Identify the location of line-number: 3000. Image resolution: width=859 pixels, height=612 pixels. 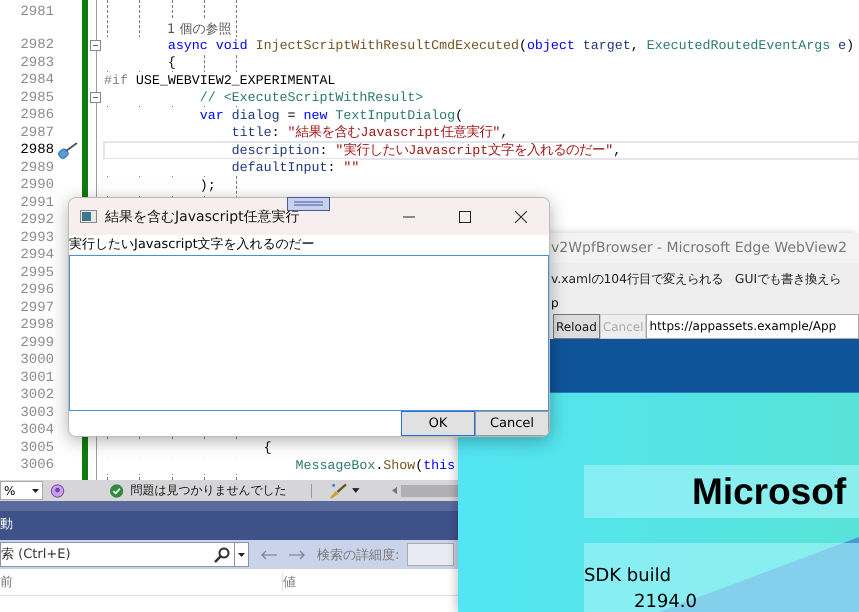
(36, 360).